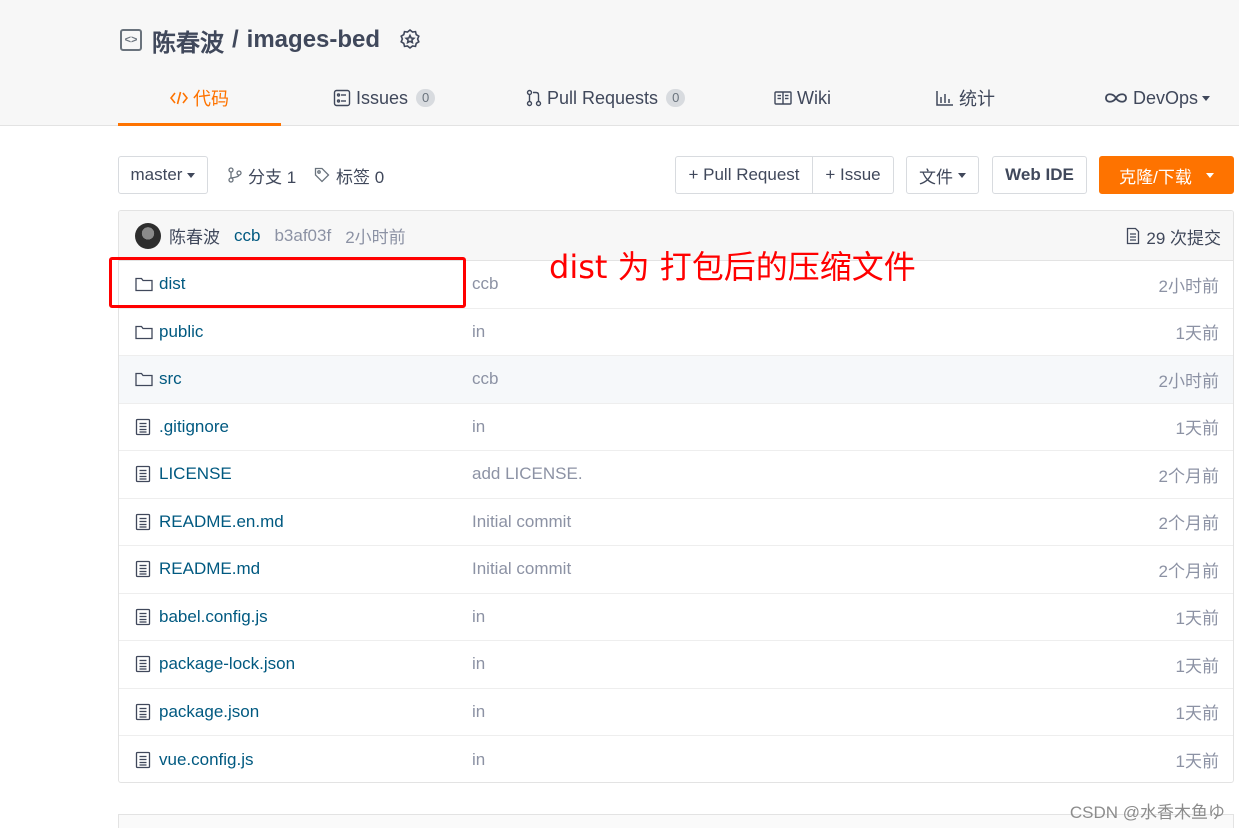 Image resolution: width=1239 pixels, height=828 pixels. I want to click on tab-pull-requests-label: Pull Requests, so click(603, 97).